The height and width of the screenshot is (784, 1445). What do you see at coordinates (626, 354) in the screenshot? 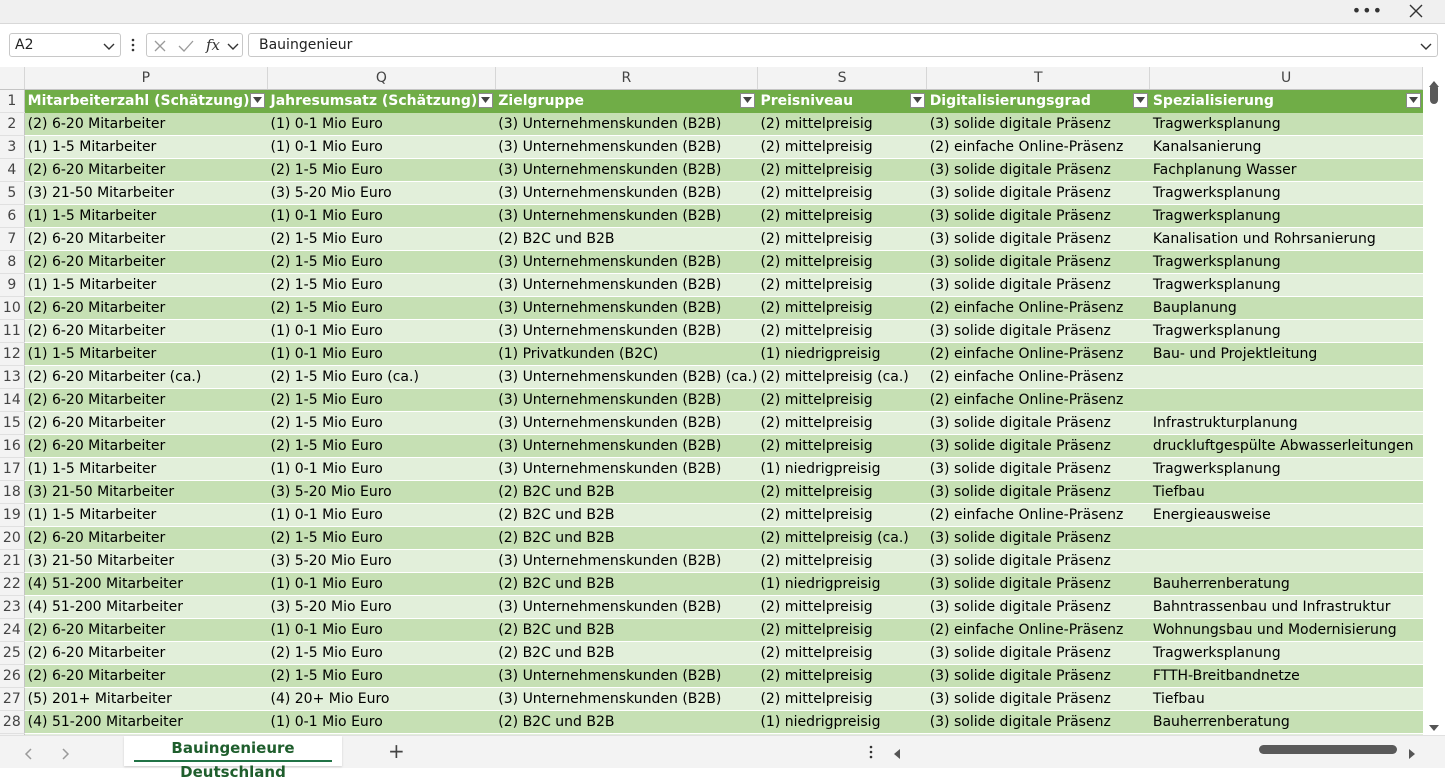
I see `table-cell: (1) Privatkunden (B2C)` at bounding box center [626, 354].